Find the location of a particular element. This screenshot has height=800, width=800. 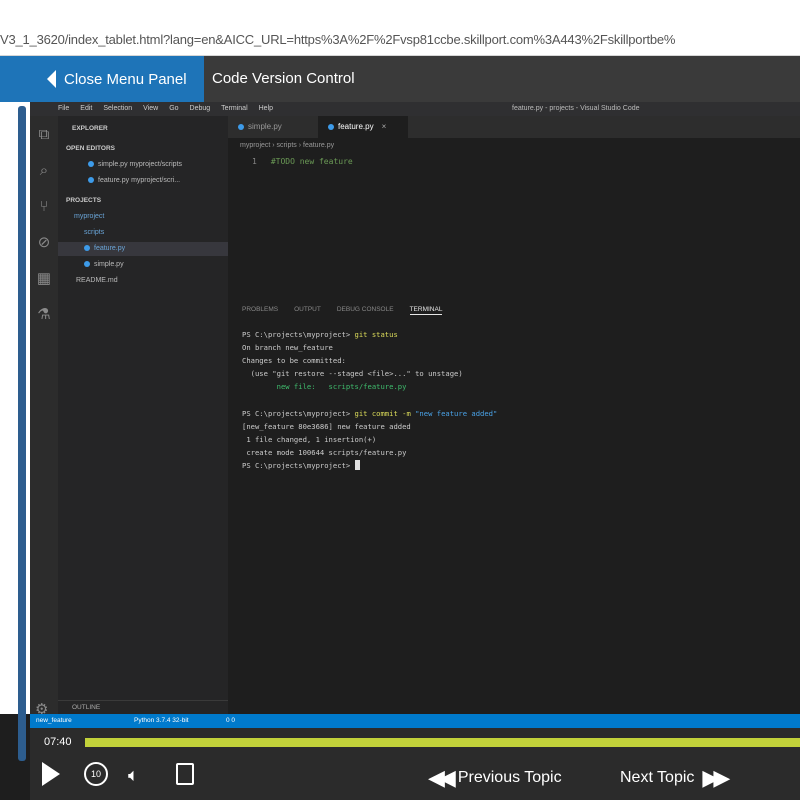

close-menu-panel-button: Close Menu Panel is located at coordinates (102, 79).